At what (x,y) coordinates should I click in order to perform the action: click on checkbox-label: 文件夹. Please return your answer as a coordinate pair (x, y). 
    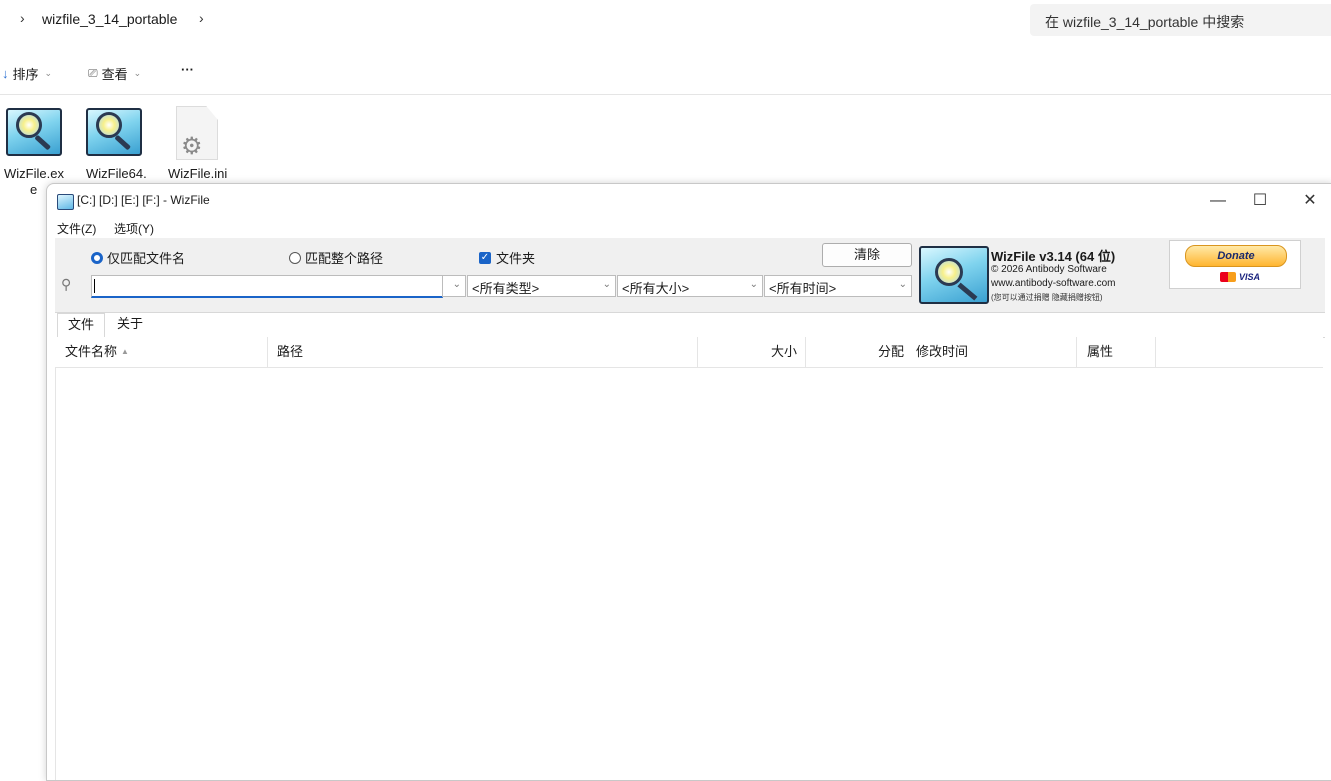
    Looking at the image, I should click on (516, 258).